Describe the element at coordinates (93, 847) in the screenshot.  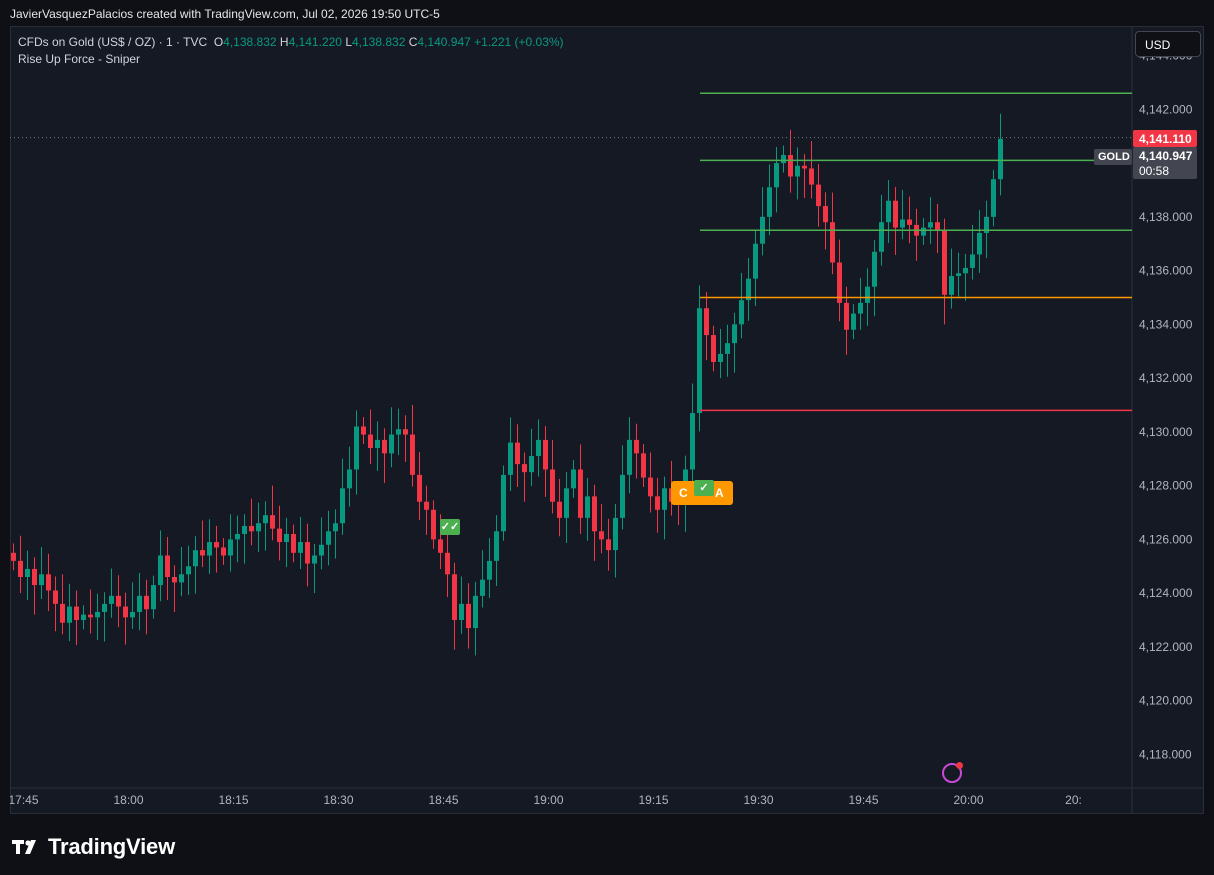
I see `footer-logo: TradingView` at that location.